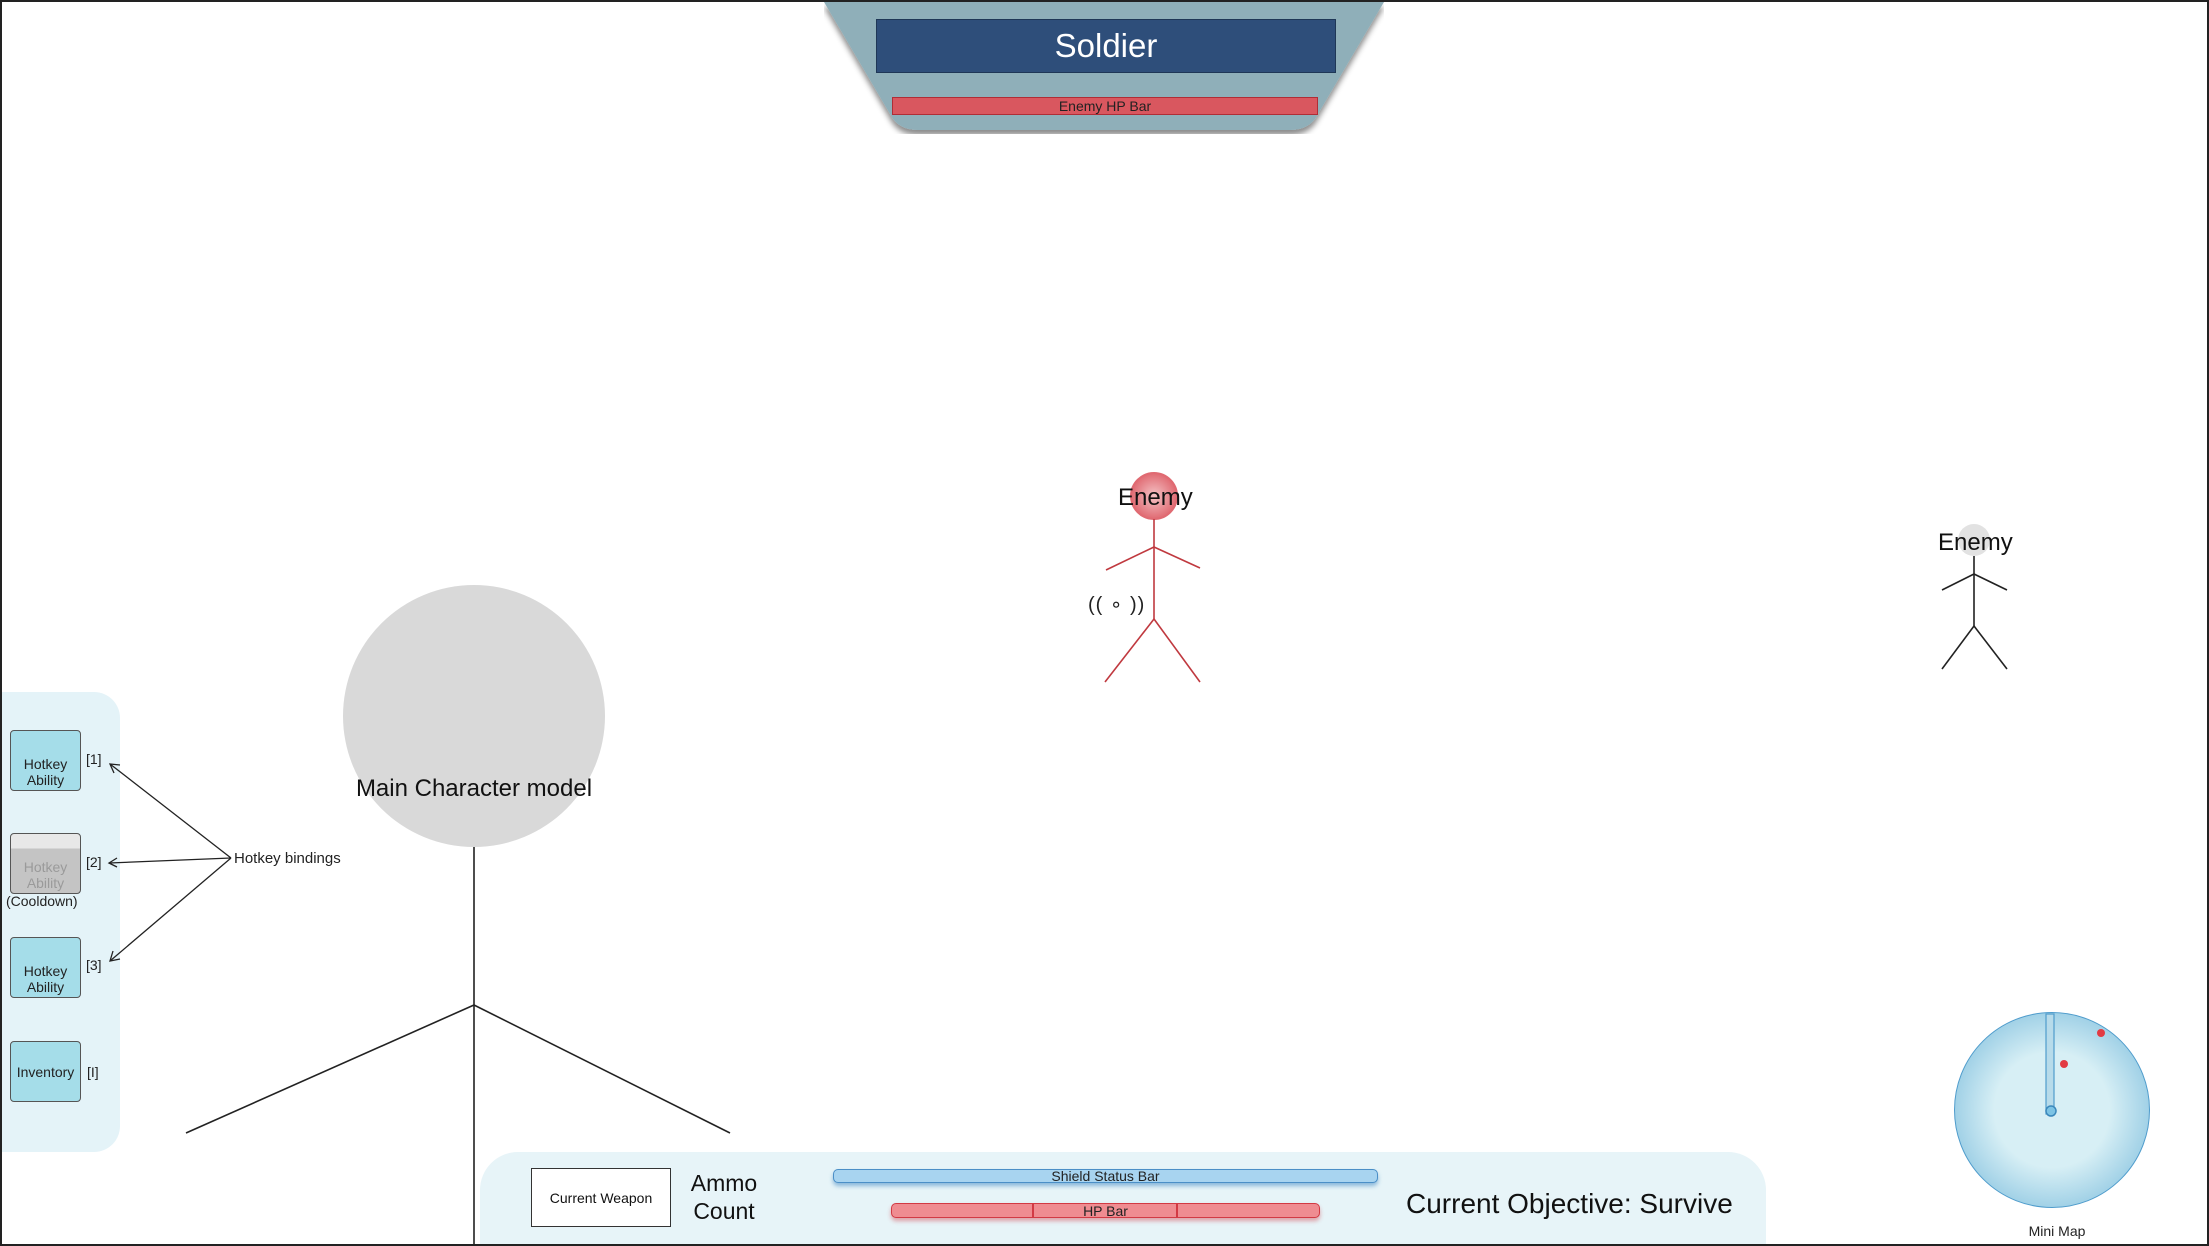  What do you see at coordinates (42, 901) in the screenshot?
I see `cooldown-label: (Cooldown)` at bounding box center [42, 901].